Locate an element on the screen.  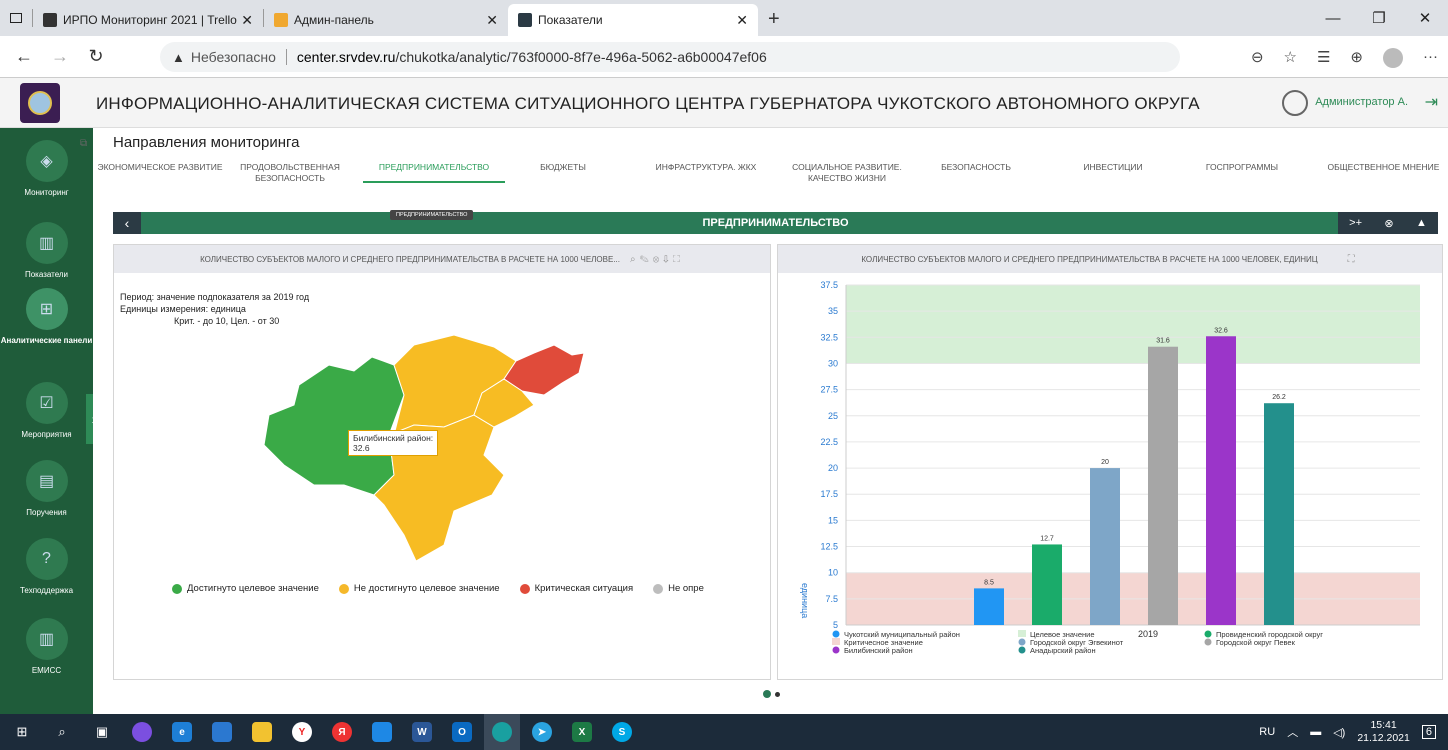
file-explorer-icon is located at coordinates (262, 732).